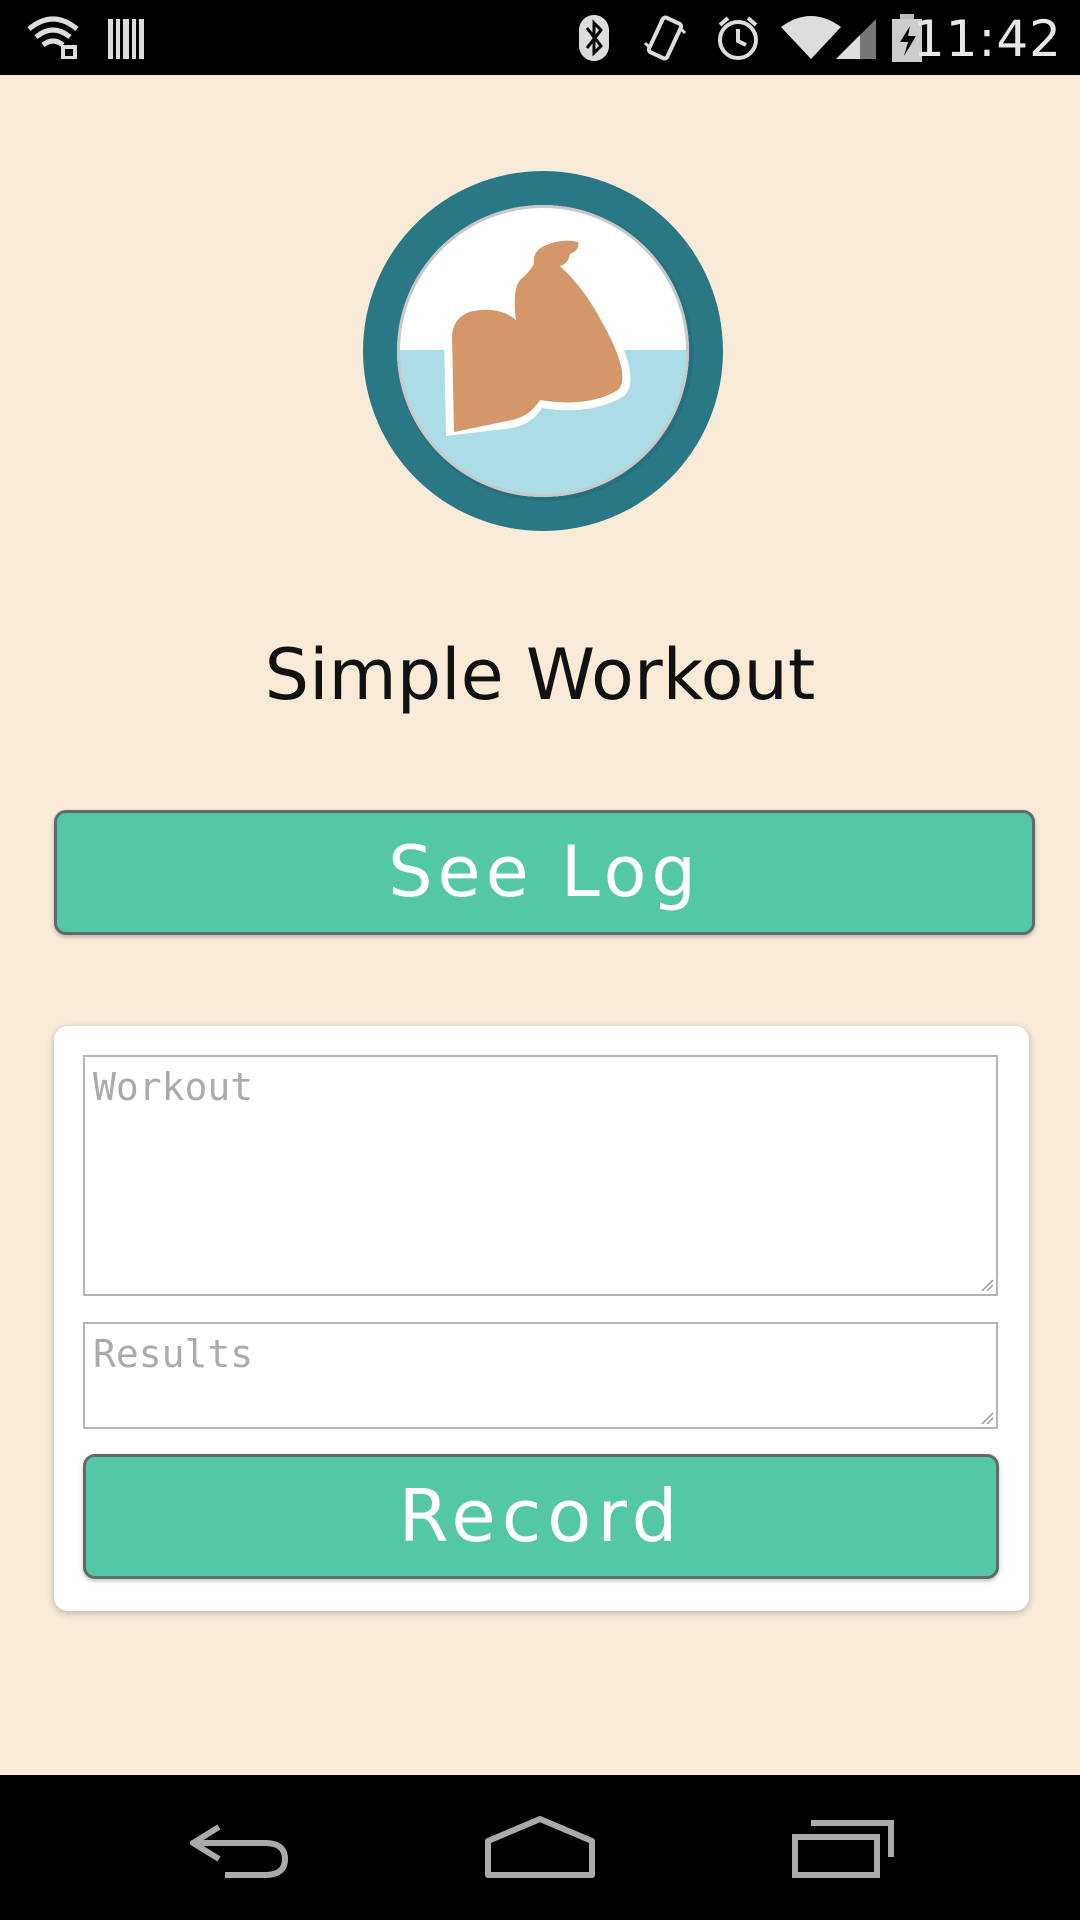 This screenshot has height=1920, width=1080. Describe the element at coordinates (811, 37) in the screenshot. I see `wifi-signal-icon` at that location.